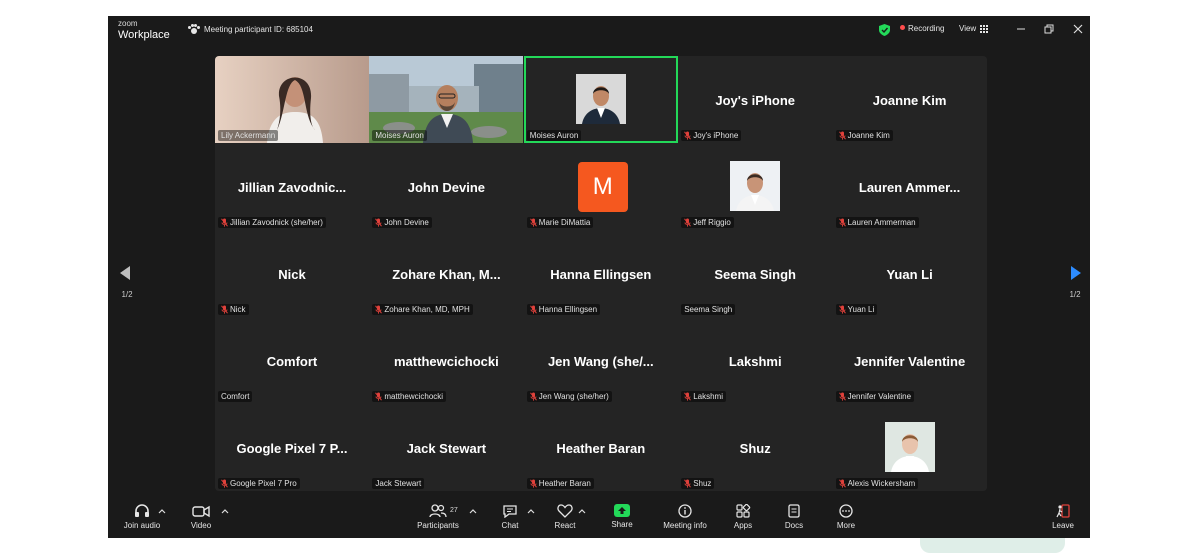  I want to click on participant-tile: Seema Singh Seema Singh, so click(755, 273).